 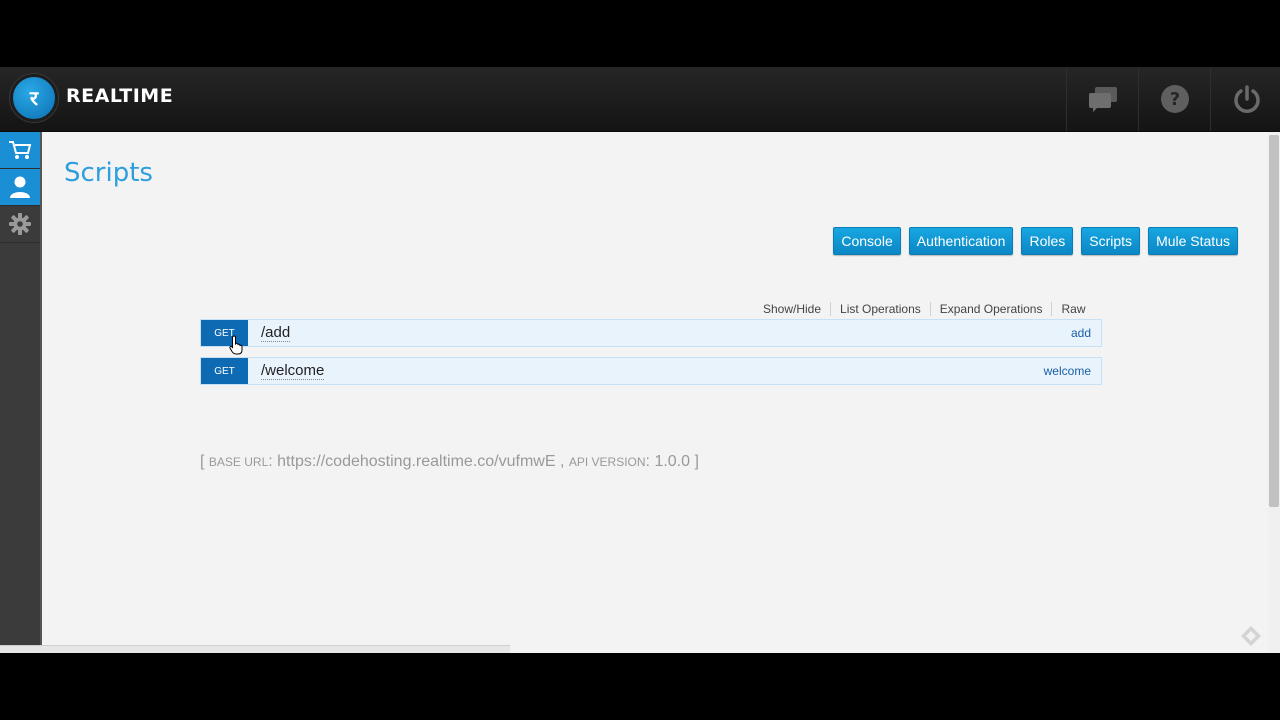 What do you see at coordinates (651, 333) in the screenshot?
I see `endpoint-row-add: GET /add add` at bounding box center [651, 333].